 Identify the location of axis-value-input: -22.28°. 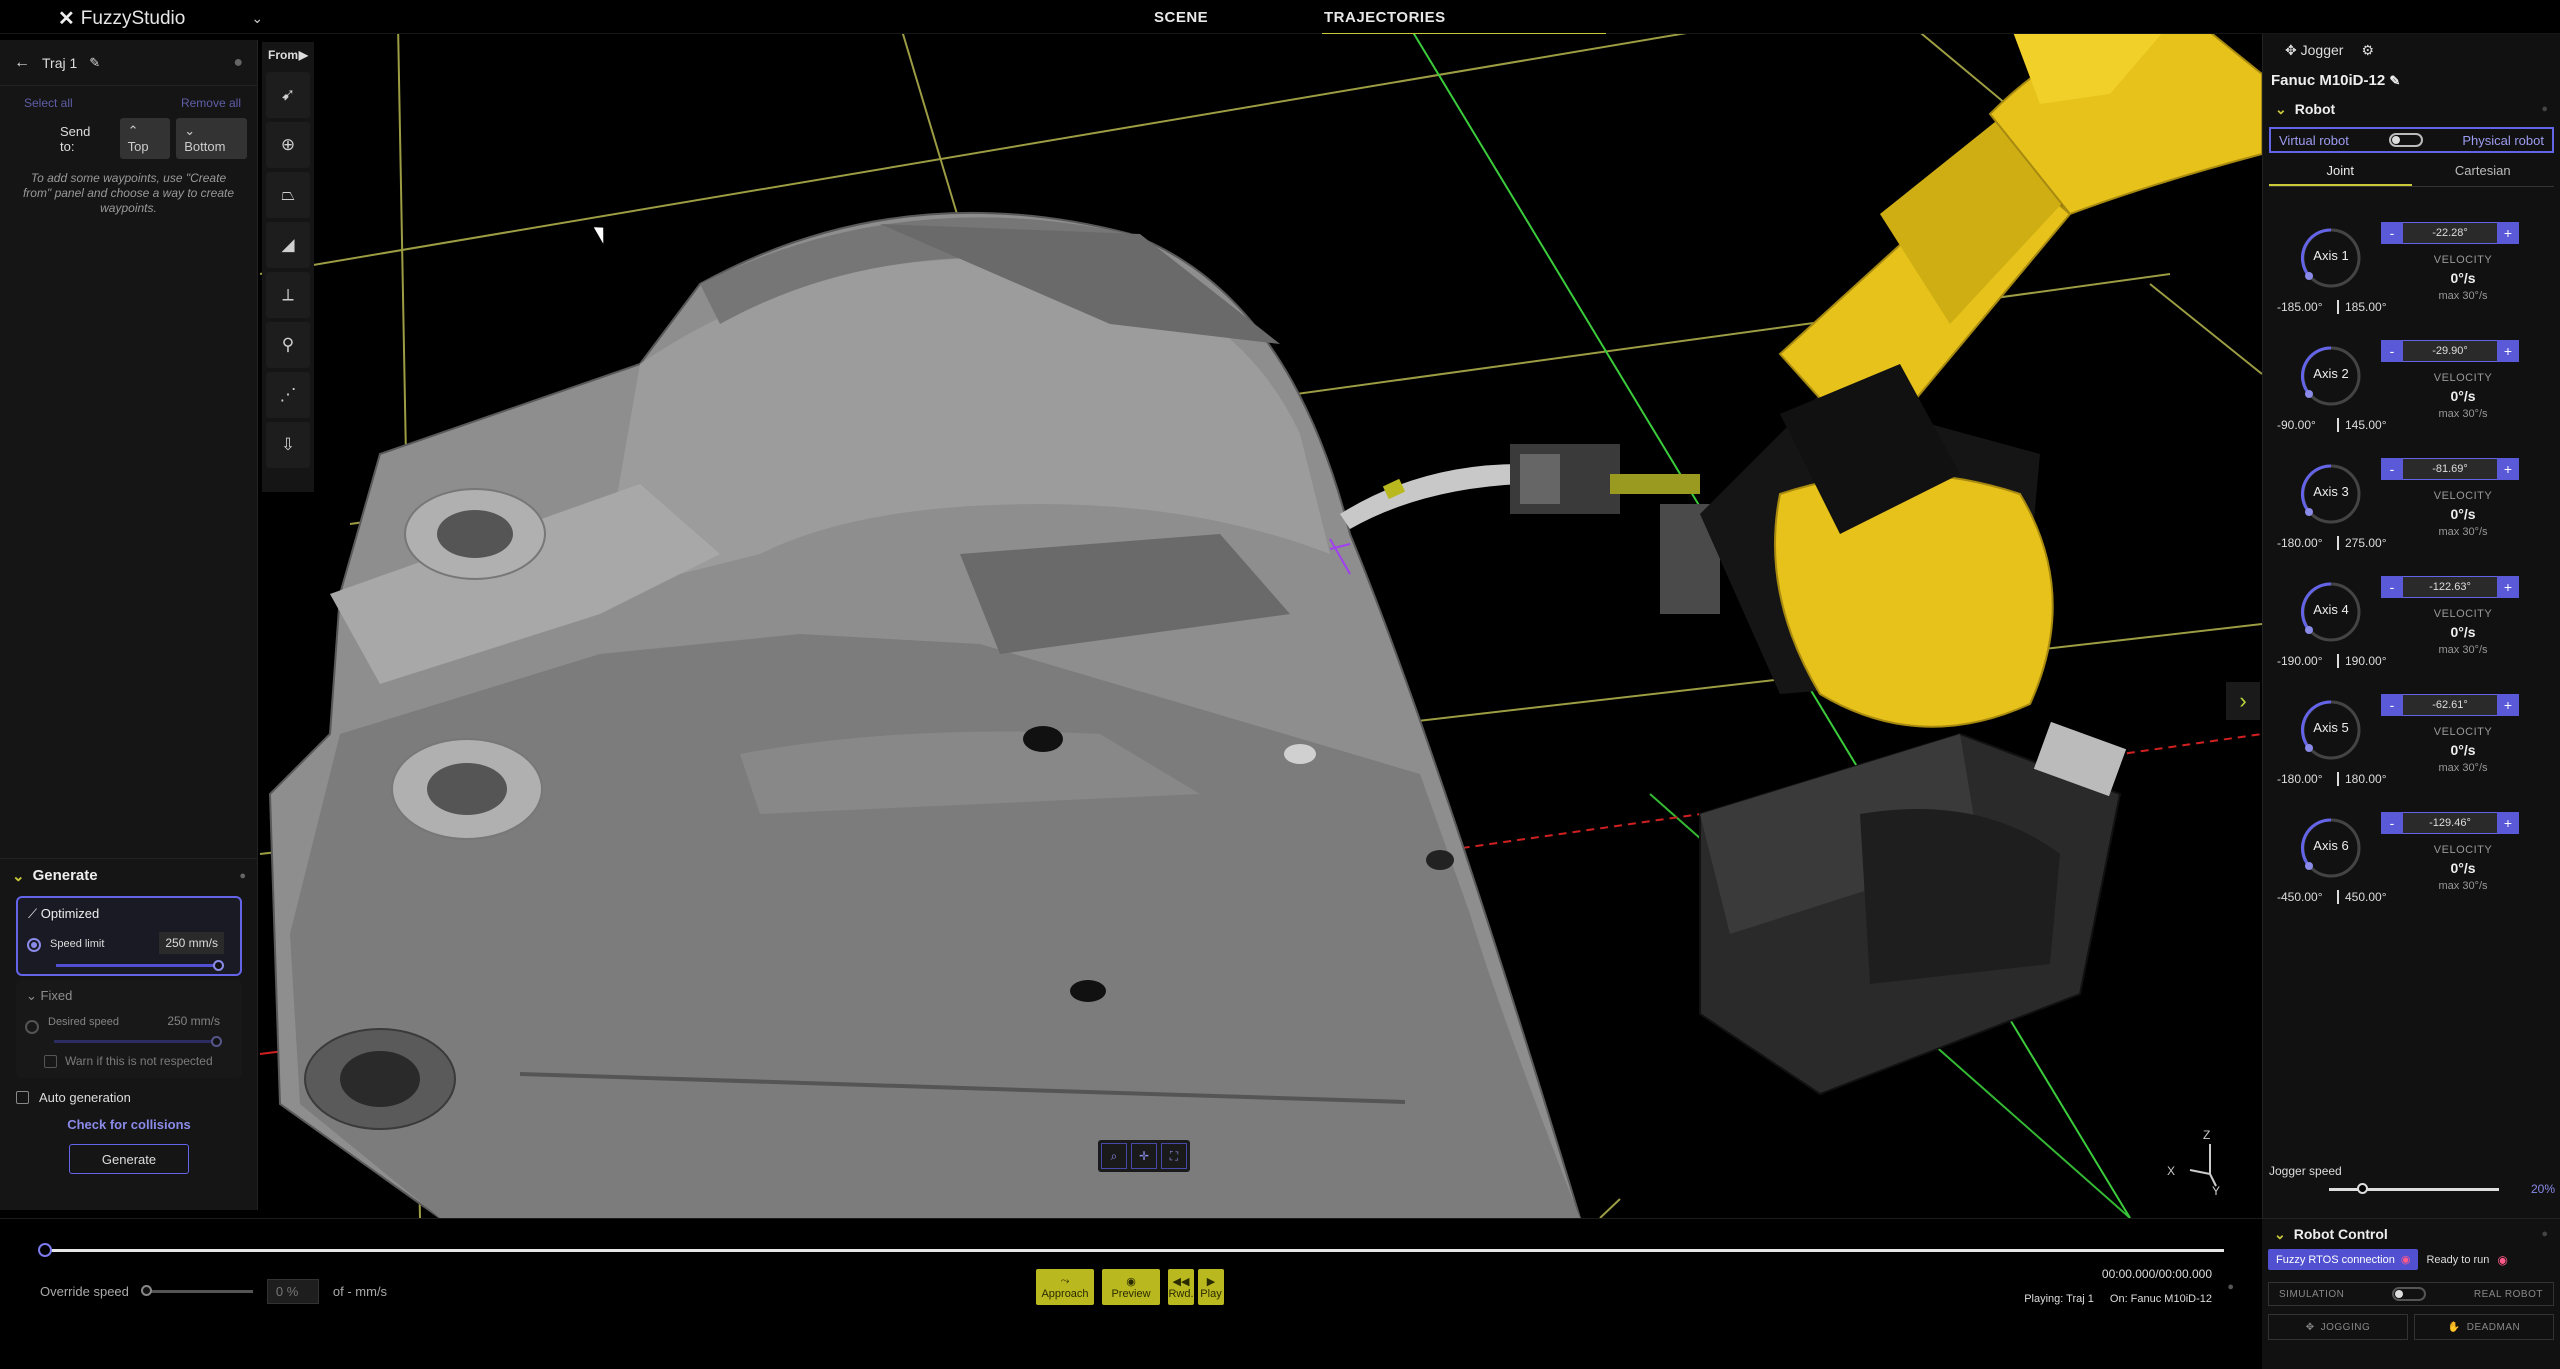
(2450, 233).